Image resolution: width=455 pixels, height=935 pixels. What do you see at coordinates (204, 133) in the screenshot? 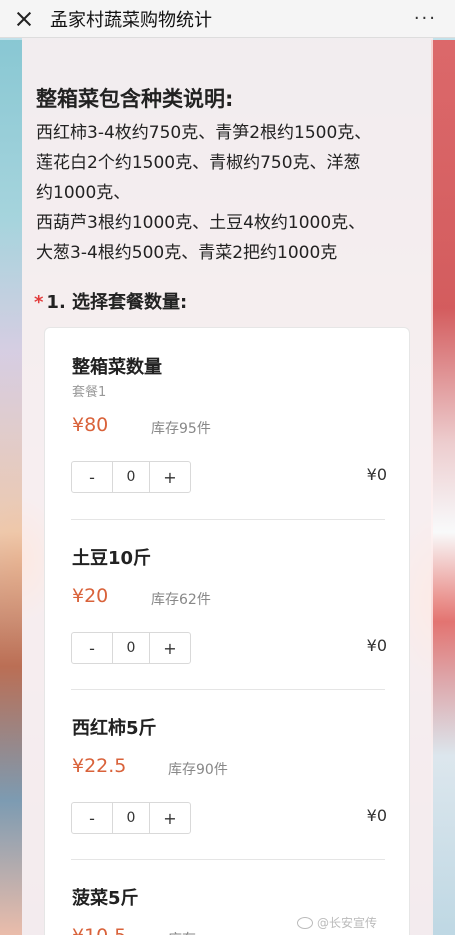
I see `description-line: 西红柿3-4枚约750克、青笋2根约1500克、` at bounding box center [204, 133].